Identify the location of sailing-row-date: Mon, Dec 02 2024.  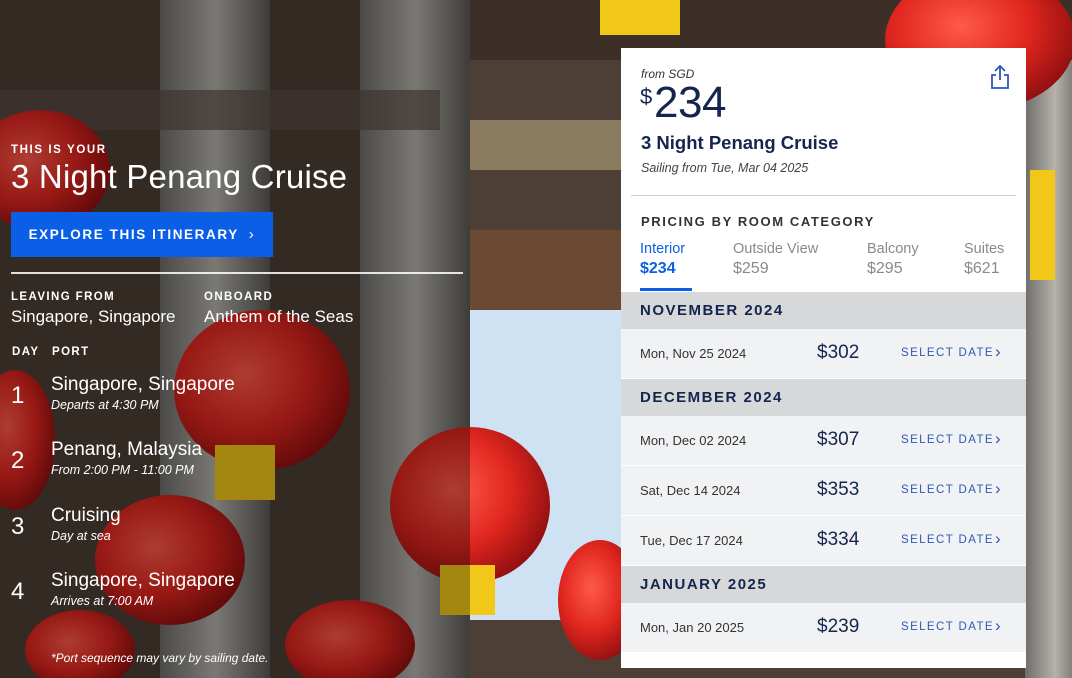
(693, 440).